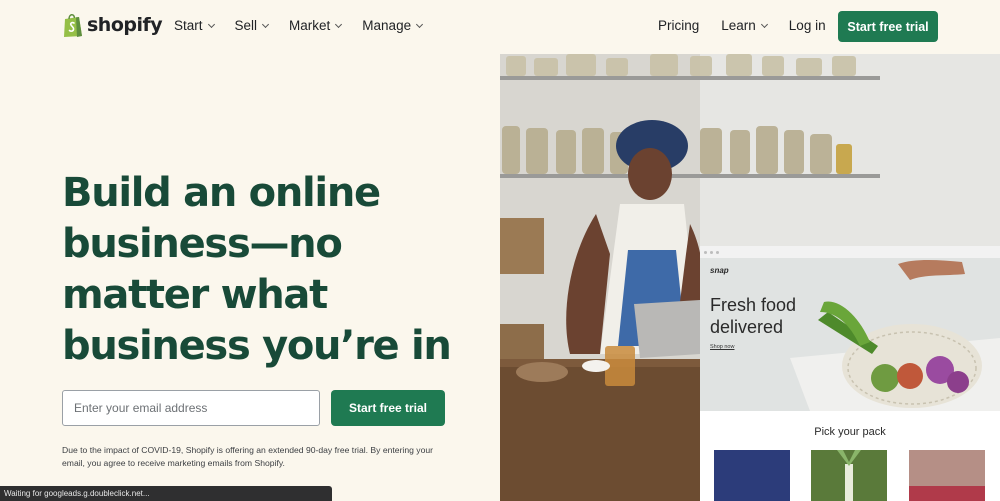 This screenshot has width=1000, height=501. Describe the element at coordinates (388, 408) in the screenshot. I see `hero-start-trial-button: Start free trial` at that location.